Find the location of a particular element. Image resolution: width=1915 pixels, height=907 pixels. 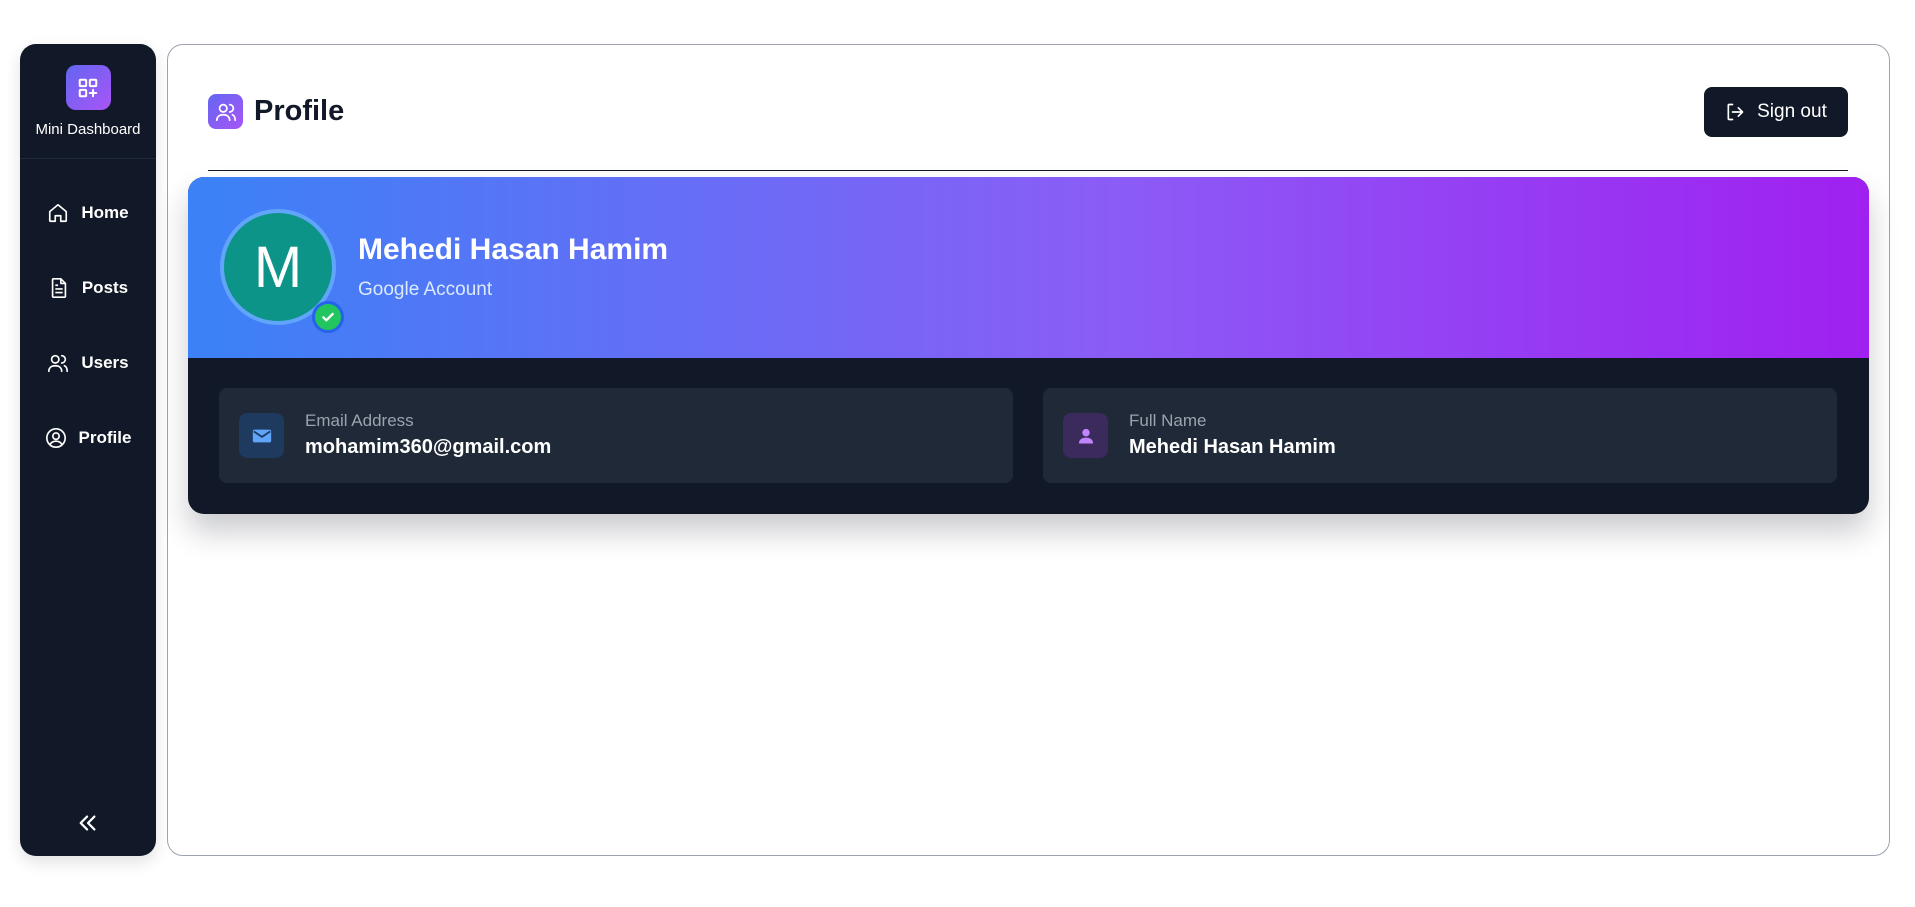

sidebar-item-label: Profile is located at coordinates (105, 437).